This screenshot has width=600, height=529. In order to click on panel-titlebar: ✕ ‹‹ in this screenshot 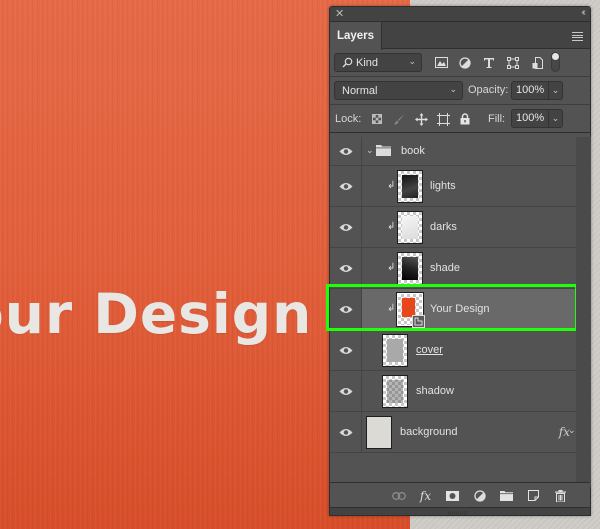, I will do `click(460, 14)`.